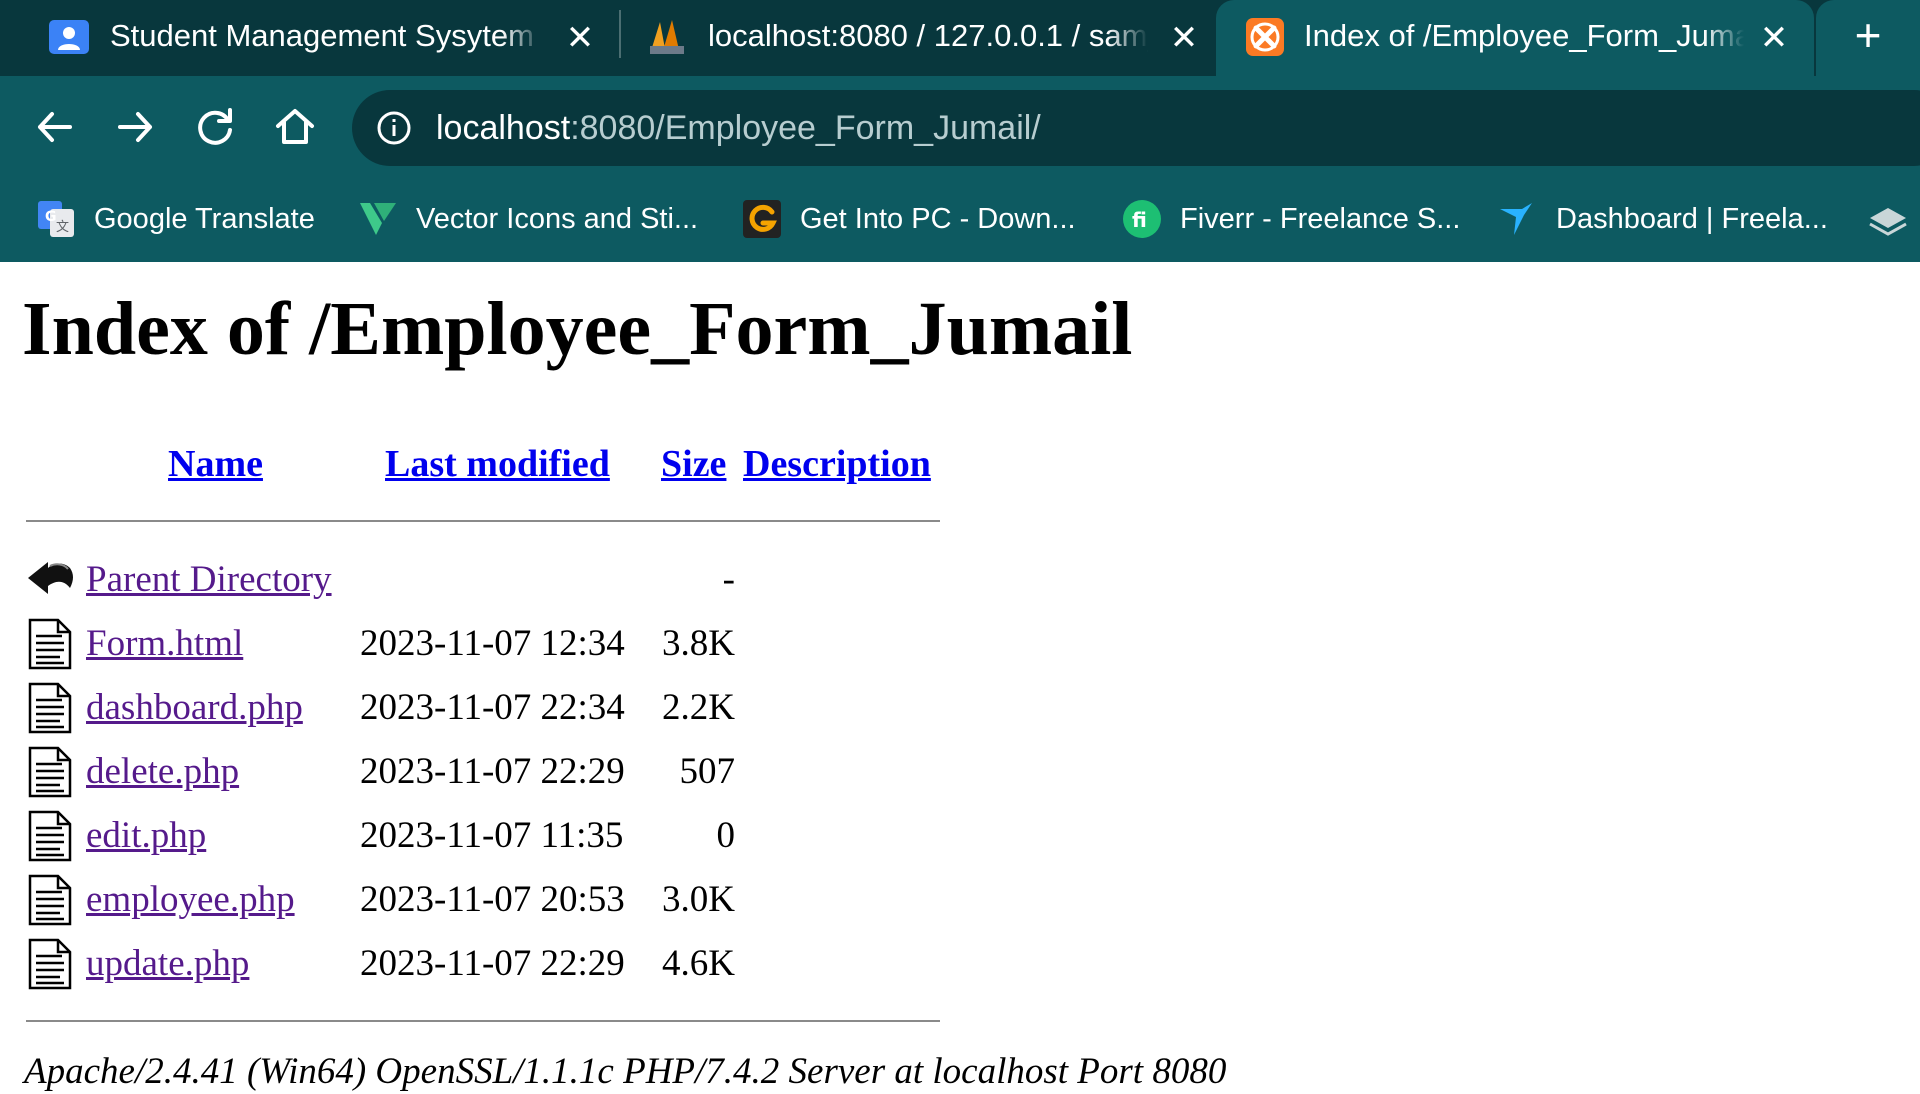 The image size is (1920, 1094). I want to click on list-item: update.php 2023-11-07 22:29 4.6K, so click(500, 964).